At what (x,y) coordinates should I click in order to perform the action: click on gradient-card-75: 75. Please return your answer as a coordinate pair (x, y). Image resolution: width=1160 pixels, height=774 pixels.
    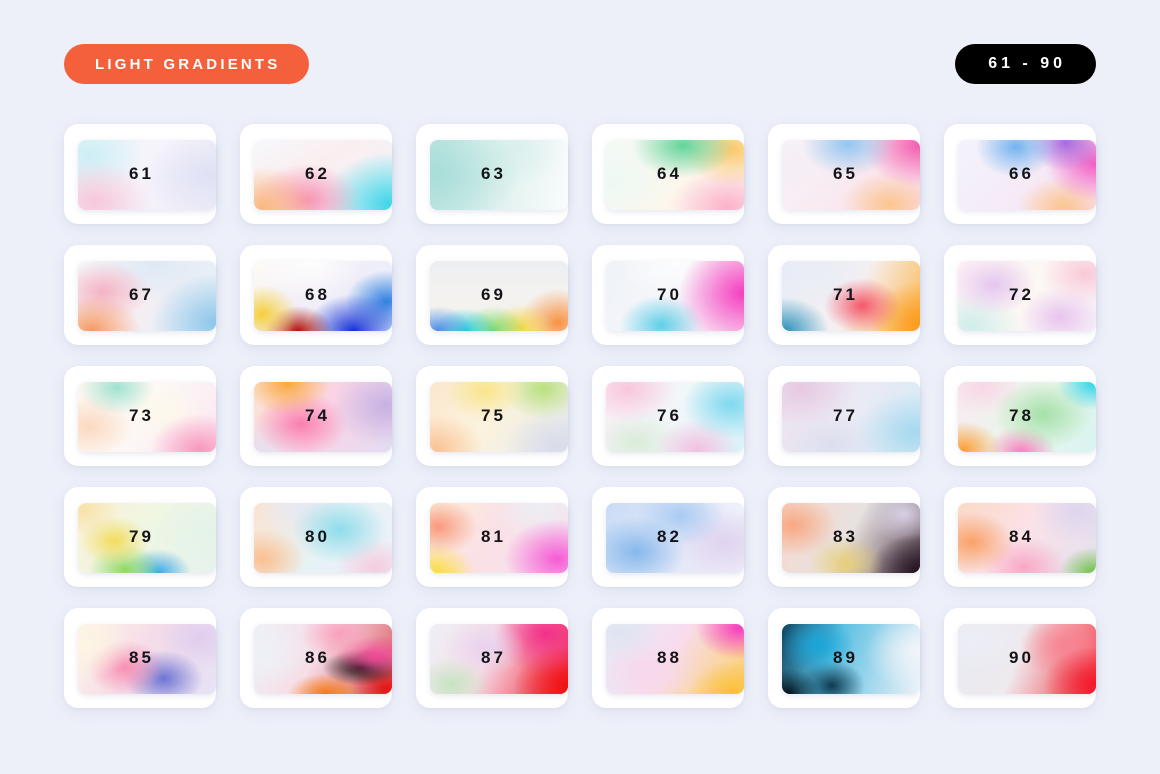
    Looking at the image, I should click on (492, 416).